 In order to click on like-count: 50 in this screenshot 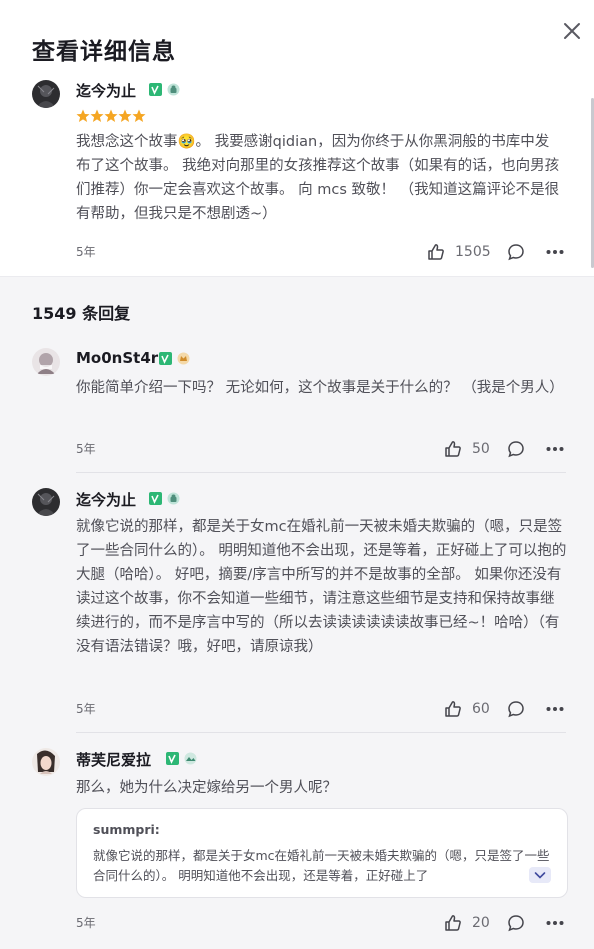, I will do `click(481, 449)`.